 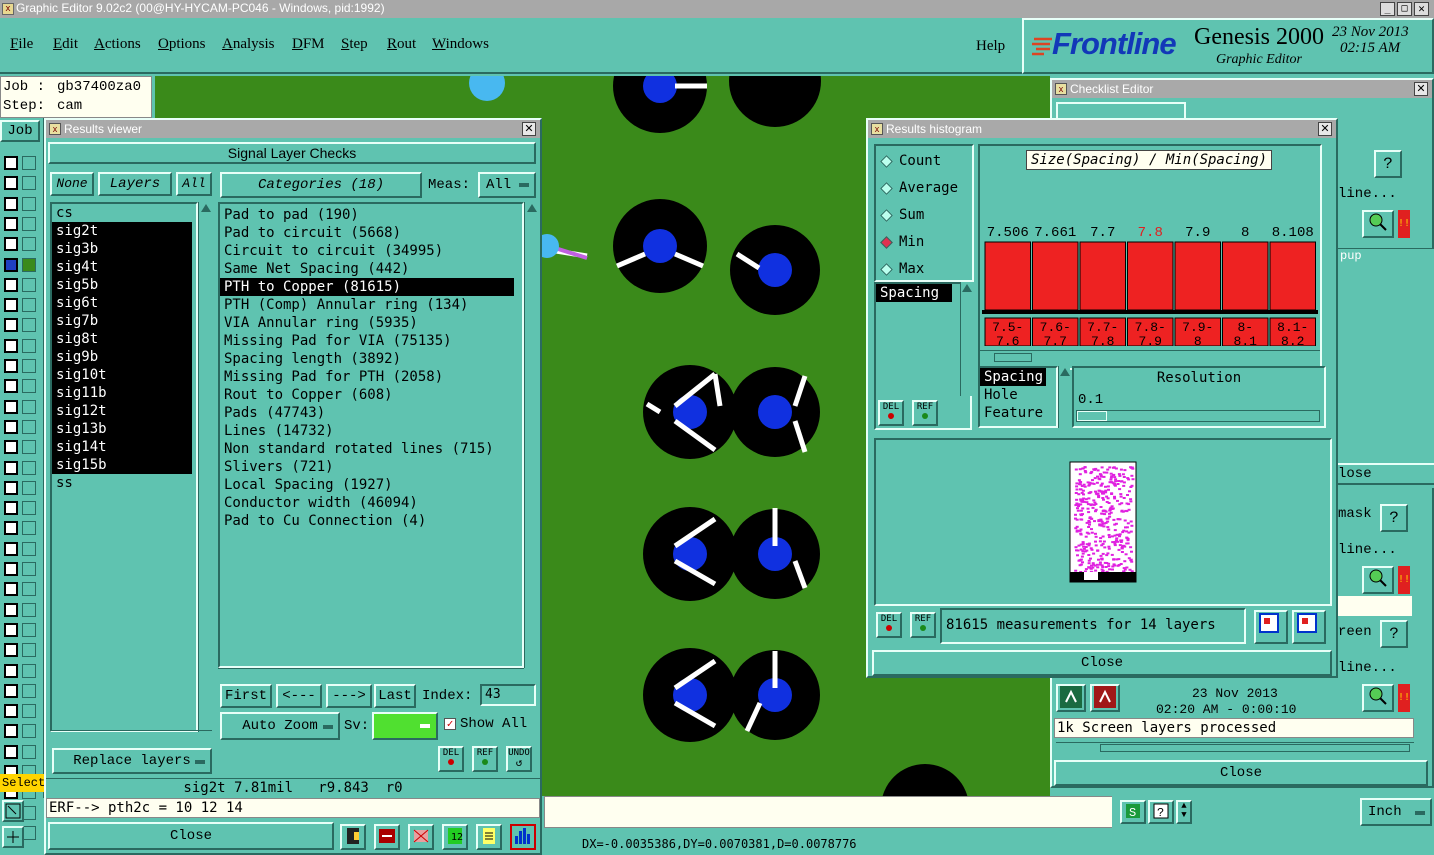 I want to click on help-menu: Help, so click(x=990, y=46).